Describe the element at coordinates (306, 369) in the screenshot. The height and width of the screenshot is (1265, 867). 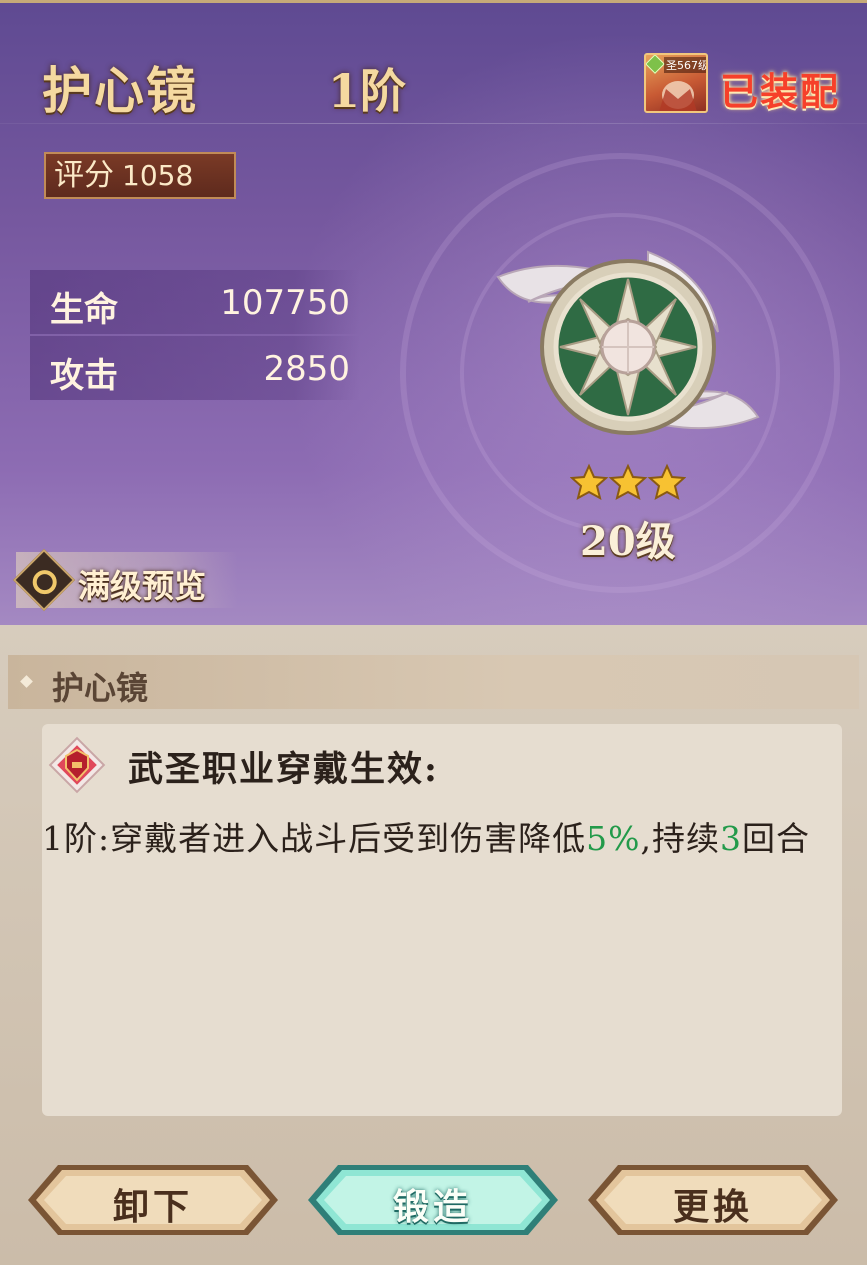
I see `stat-value: 2850` at that location.